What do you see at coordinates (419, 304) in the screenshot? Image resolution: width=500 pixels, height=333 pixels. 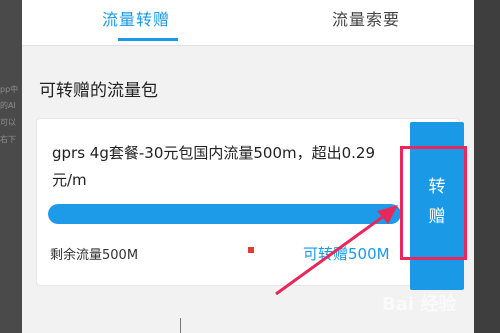 I see `watermark: Bai 经验` at bounding box center [419, 304].